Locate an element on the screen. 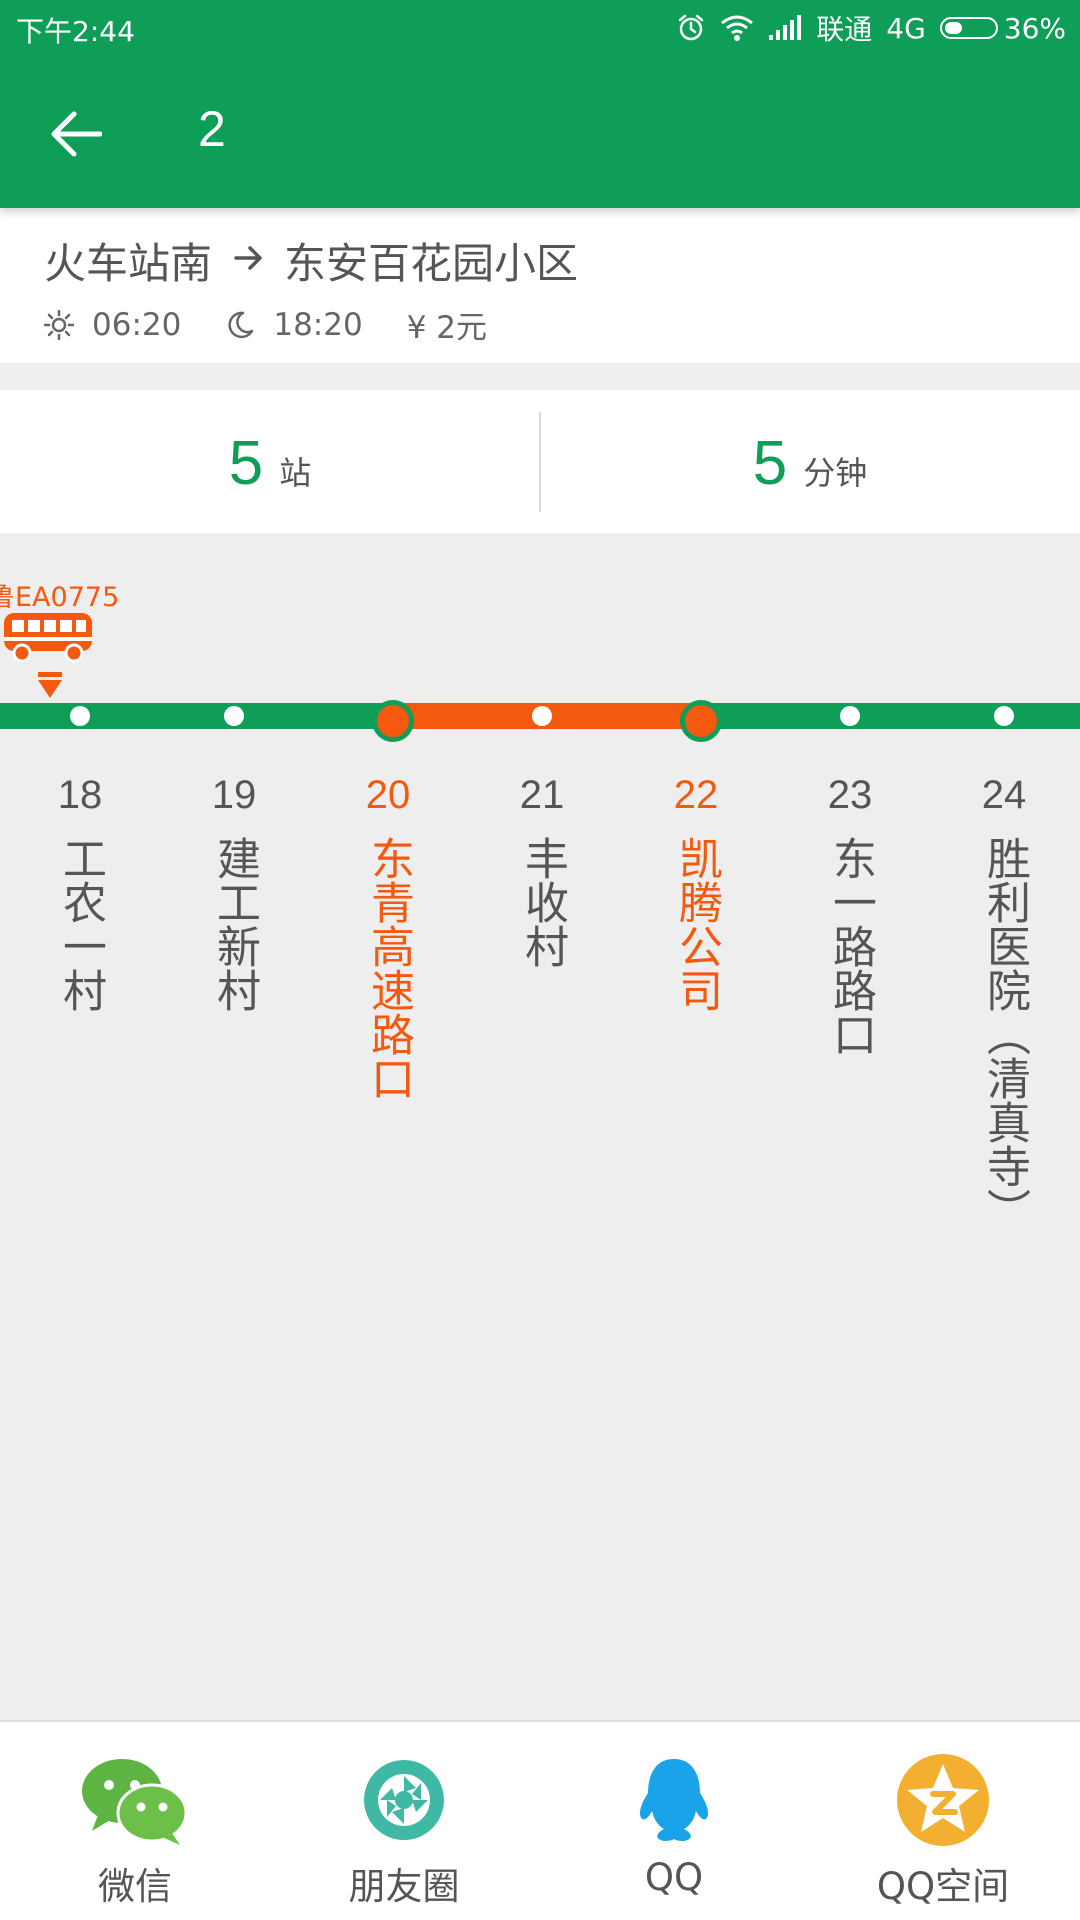 The height and width of the screenshot is (1920, 1080). stop-number: 18 is located at coordinates (80, 795).